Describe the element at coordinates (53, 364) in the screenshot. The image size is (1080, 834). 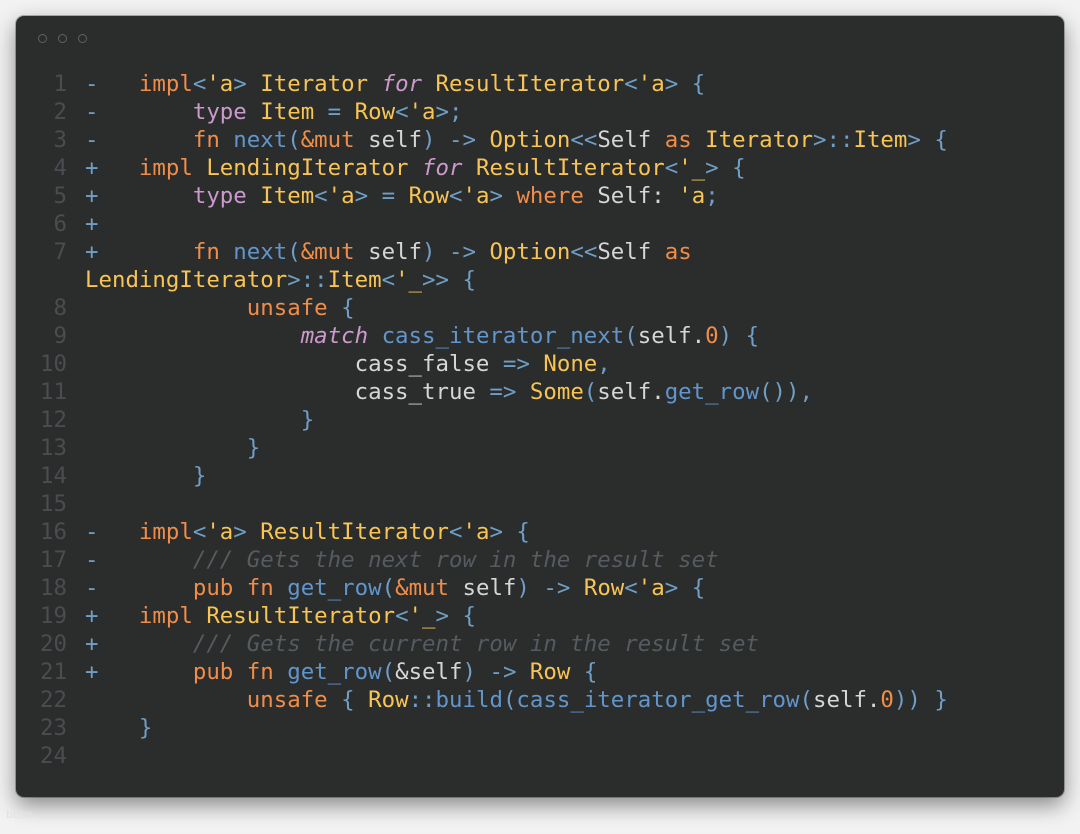
I see `line-number: 10` at that location.